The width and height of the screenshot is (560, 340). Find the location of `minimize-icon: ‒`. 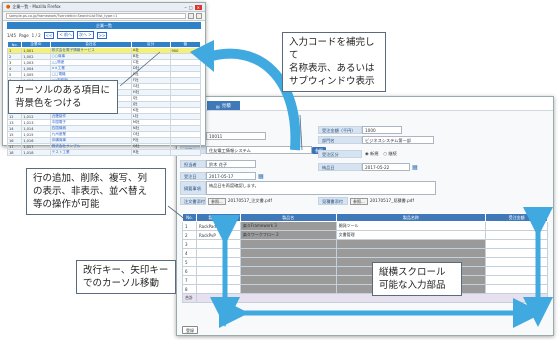

minimize-icon: ‒ is located at coordinates (185, 7).